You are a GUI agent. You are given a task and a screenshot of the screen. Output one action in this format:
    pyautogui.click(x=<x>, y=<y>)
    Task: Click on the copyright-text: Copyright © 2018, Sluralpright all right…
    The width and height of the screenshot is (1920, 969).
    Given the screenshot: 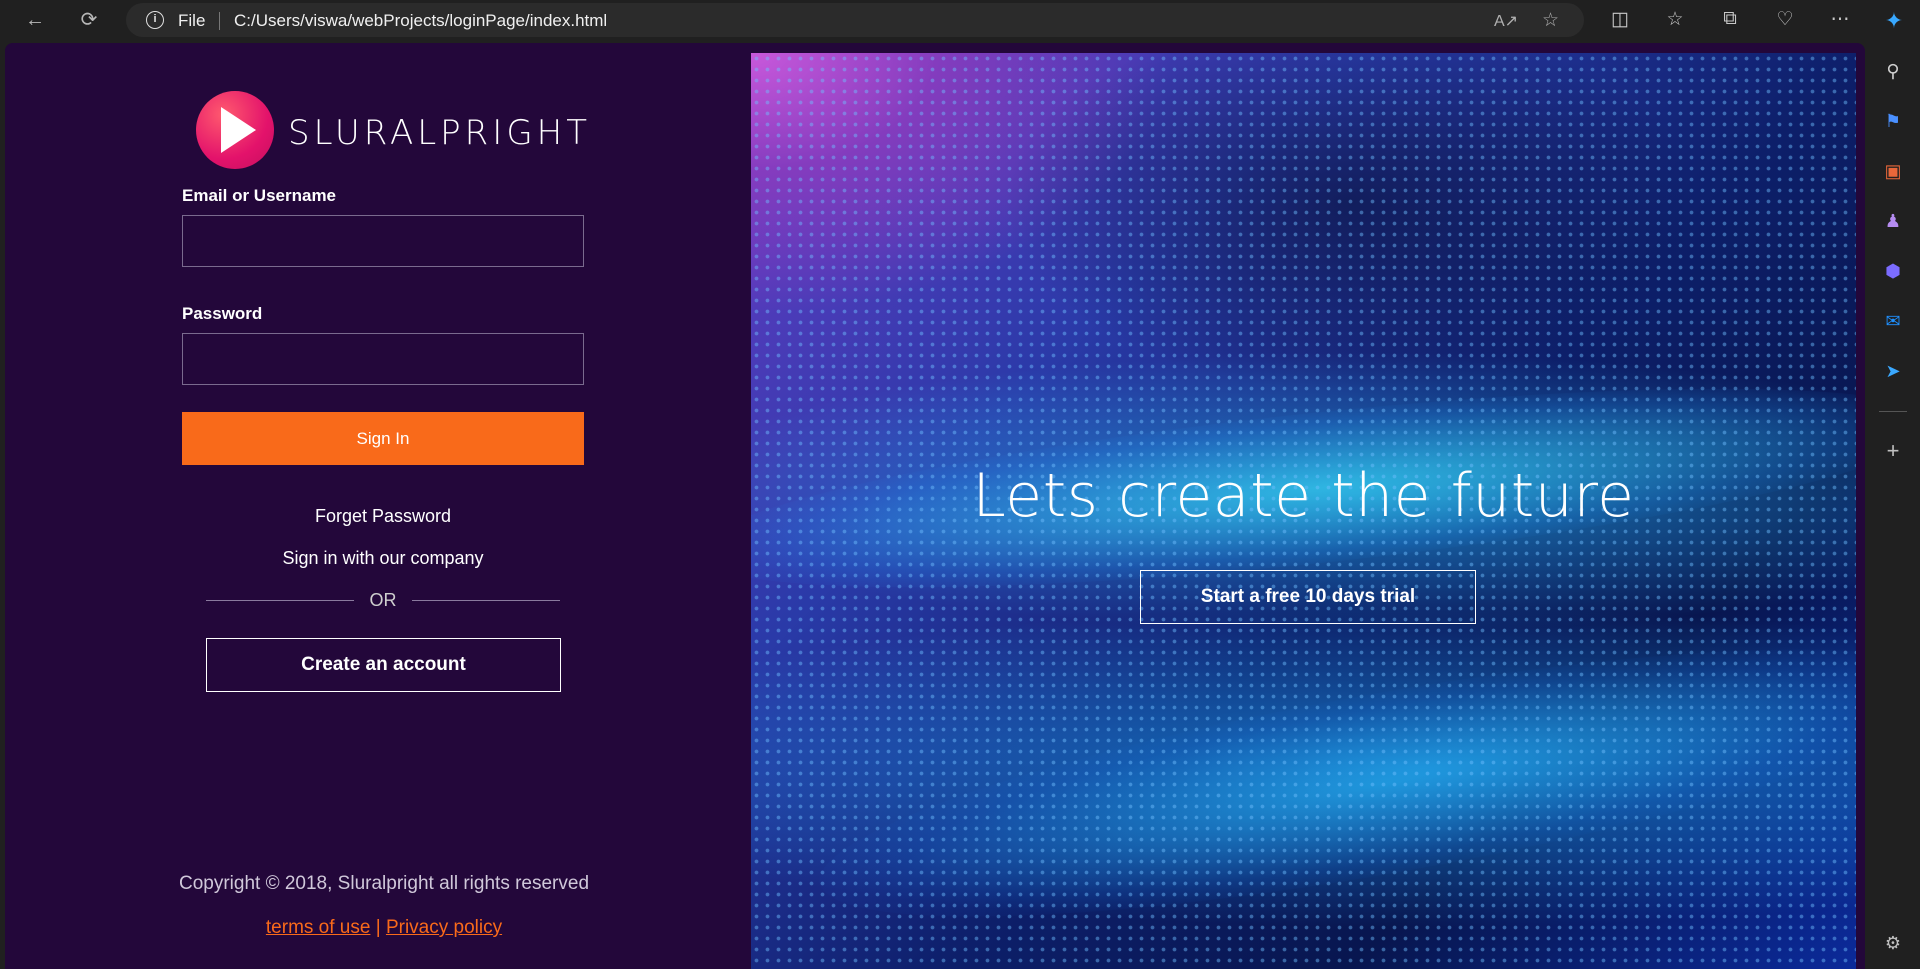 What is the action you would take?
    pyautogui.click(x=384, y=883)
    